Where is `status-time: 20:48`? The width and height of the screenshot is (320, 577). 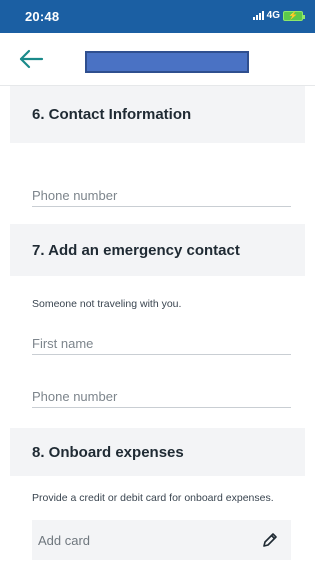
status-time: 20:48 is located at coordinates (42, 16).